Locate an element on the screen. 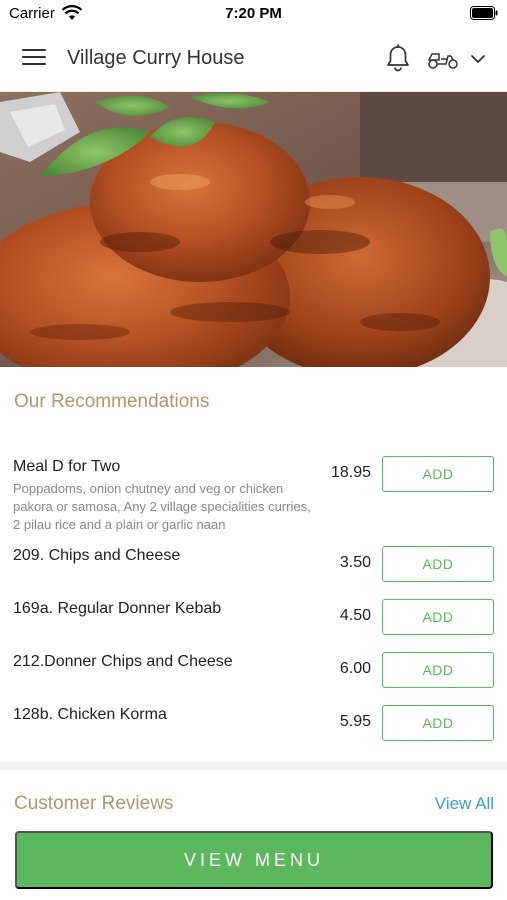  item-price: 6.00 is located at coordinates (355, 668).